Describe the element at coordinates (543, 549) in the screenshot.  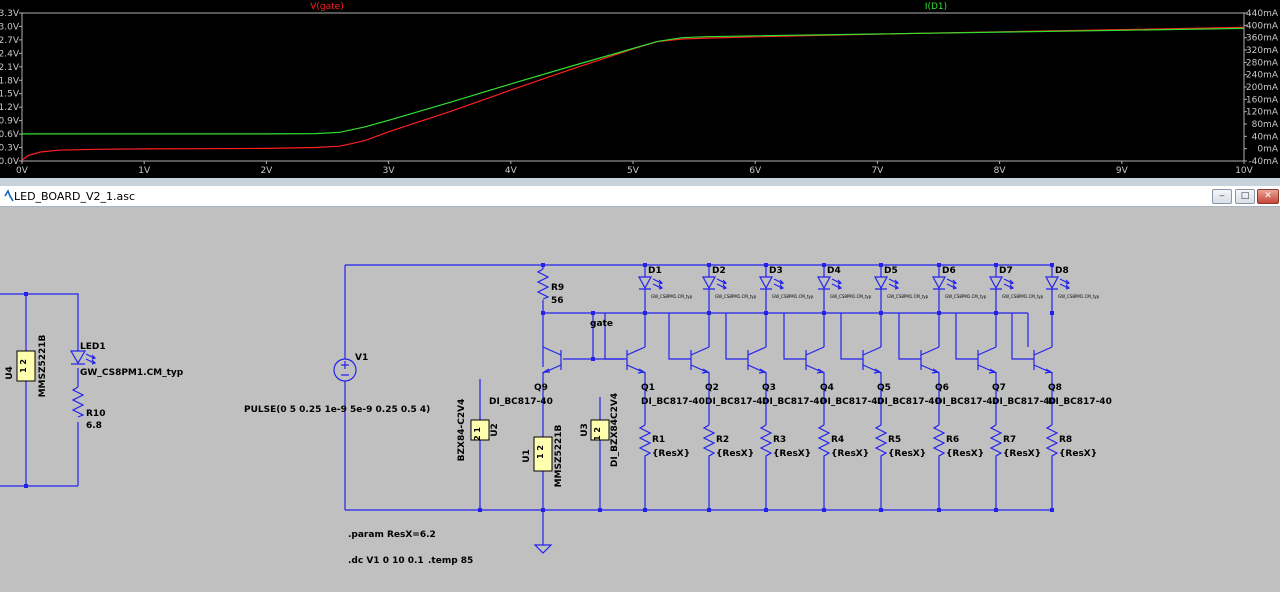
I see `ground-symbol` at that location.